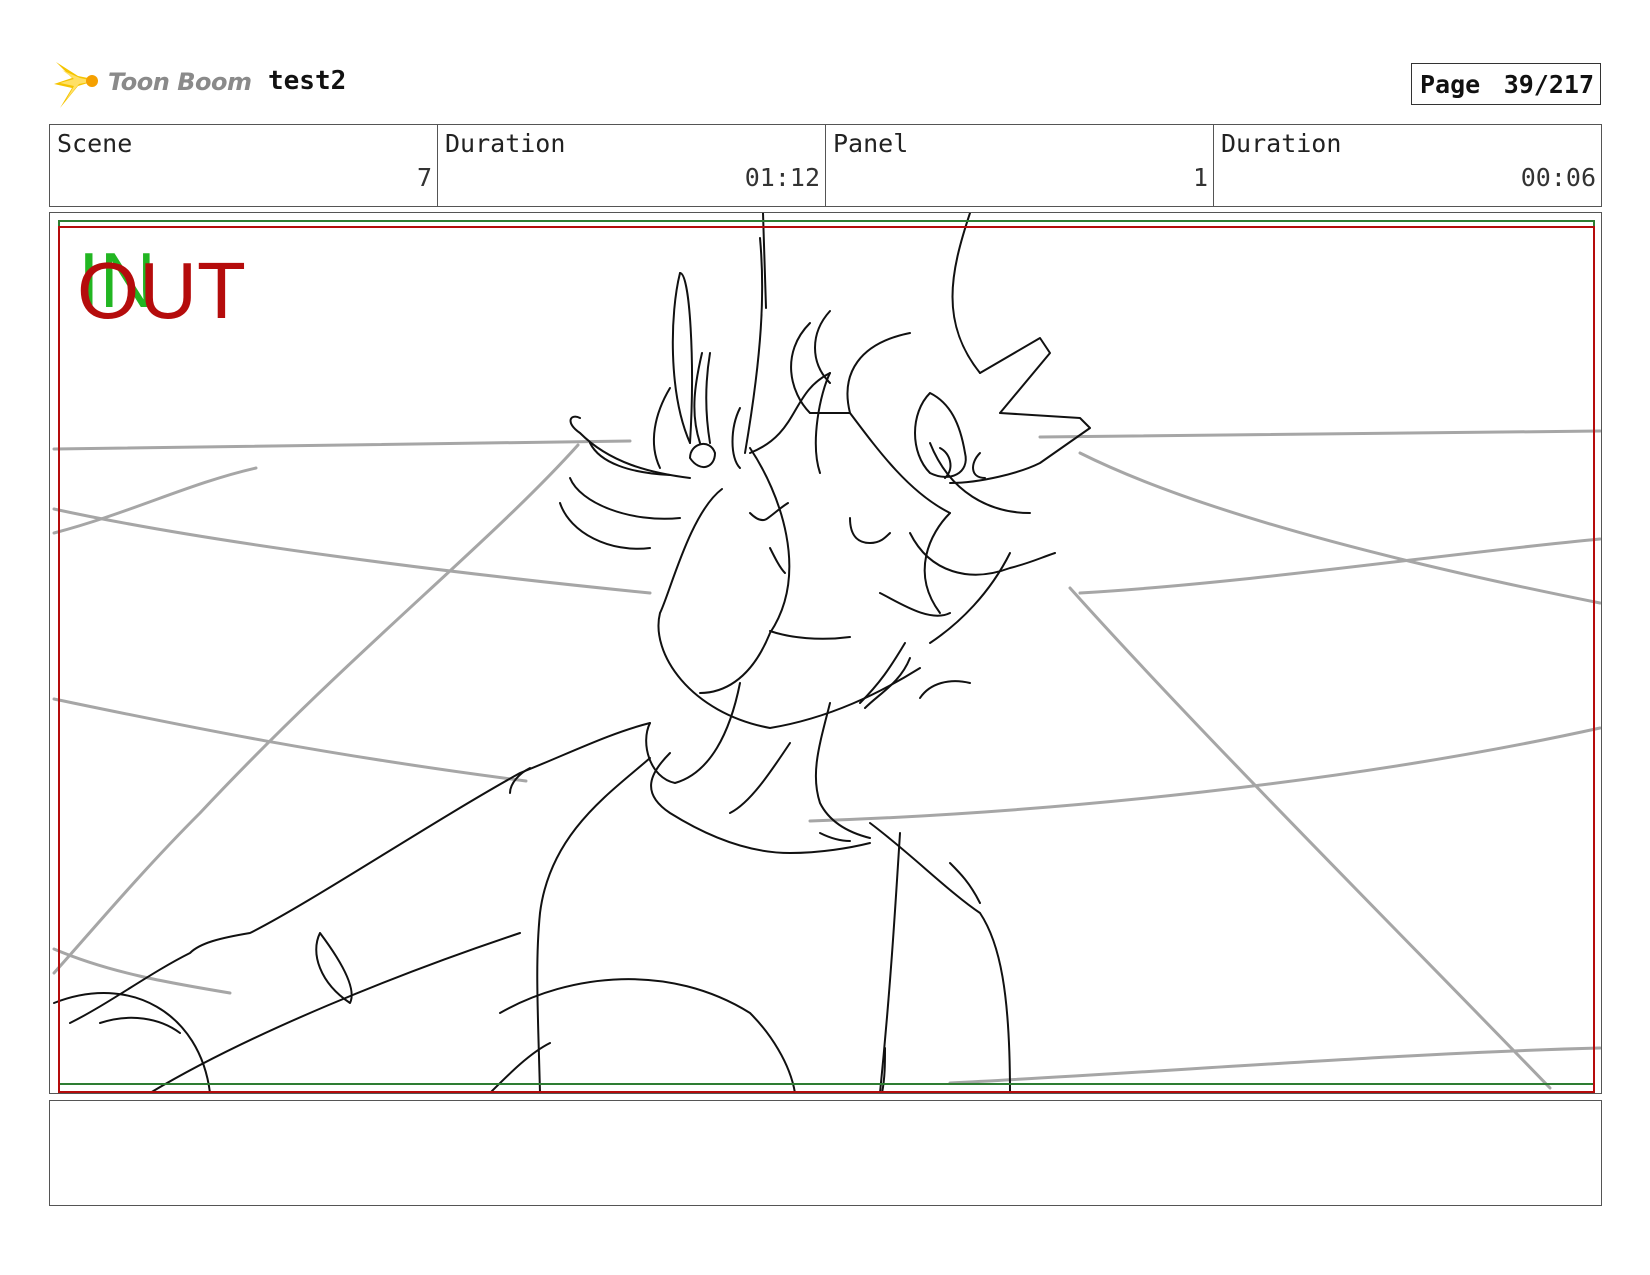  Describe the element at coordinates (1407, 165) in the screenshot. I see `panel-duration-cell: Duration 00:06` at that location.